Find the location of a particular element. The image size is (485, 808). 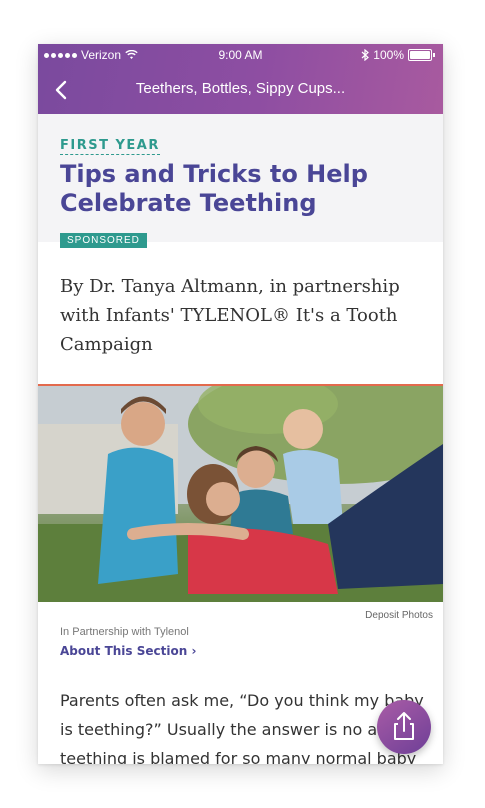

battery-percent: 100% is located at coordinates (388, 55).